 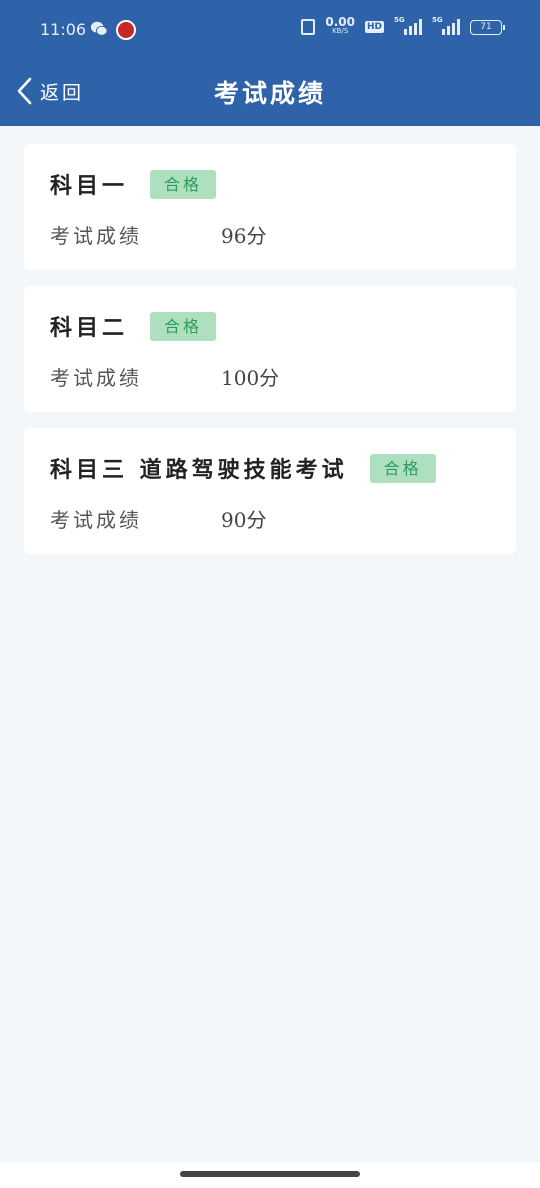 What do you see at coordinates (446, 25) in the screenshot?
I see `signal-5g-icon-2: 5G` at bounding box center [446, 25].